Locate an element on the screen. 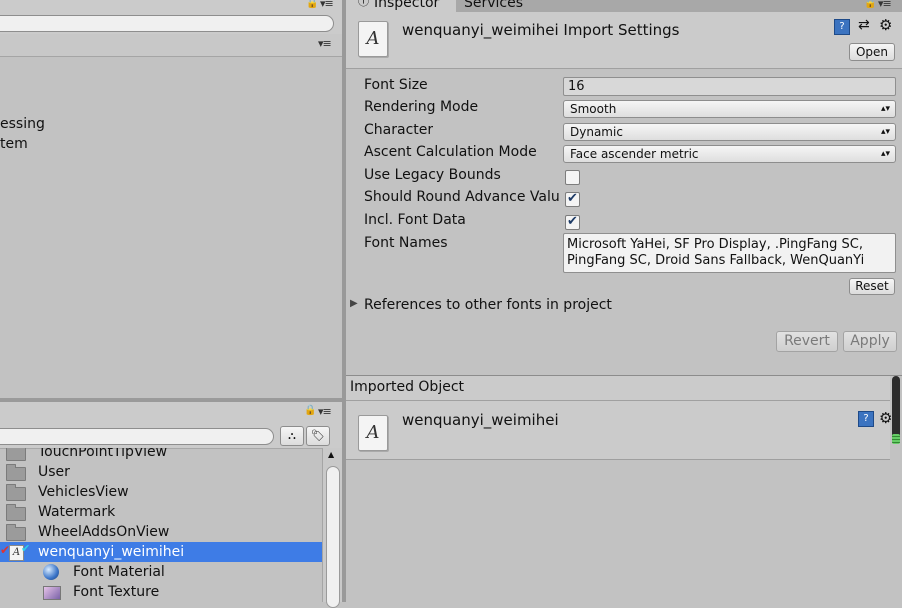 The width and height of the screenshot is (902, 608). foldout-arrow-icon: ▶ is located at coordinates (354, 303).